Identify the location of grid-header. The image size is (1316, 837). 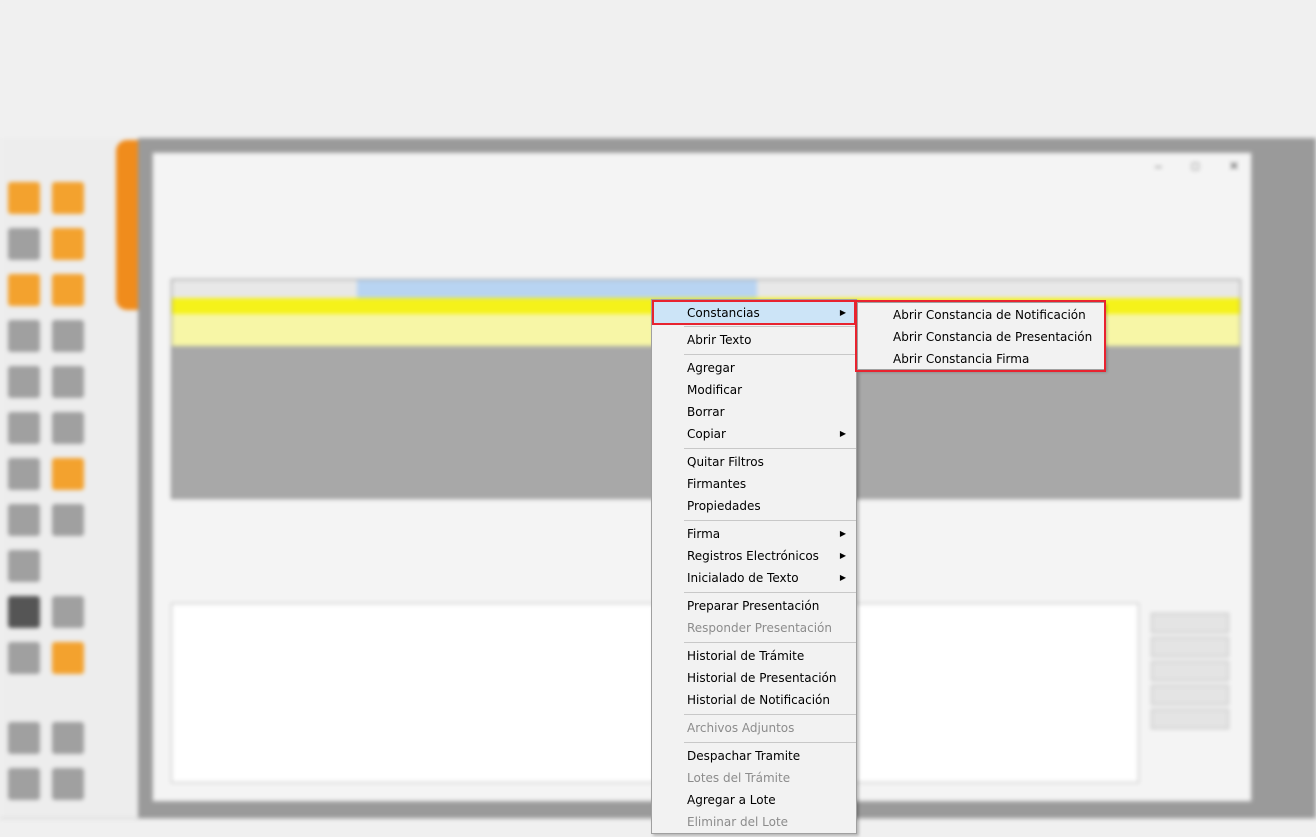
(706, 289).